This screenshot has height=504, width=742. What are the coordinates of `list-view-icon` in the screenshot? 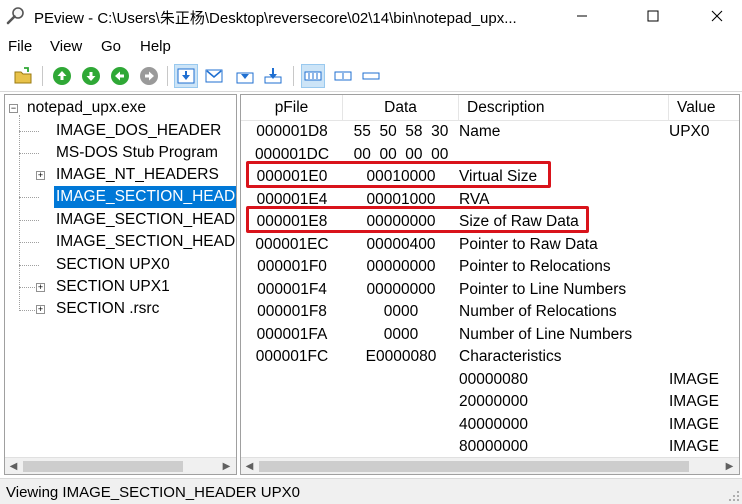 It's located at (313, 76).